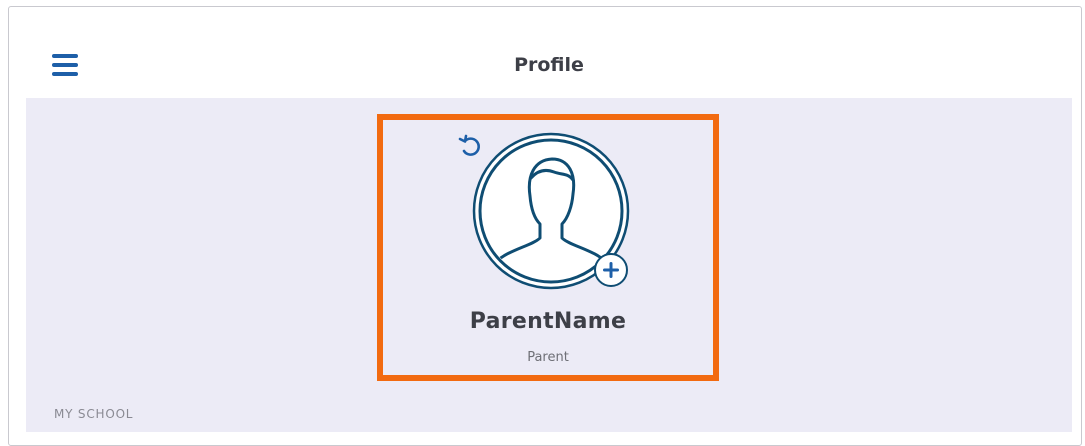 This screenshot has width=1085, height=446. I want to click on profile-role: Parent, so click(548, 357).